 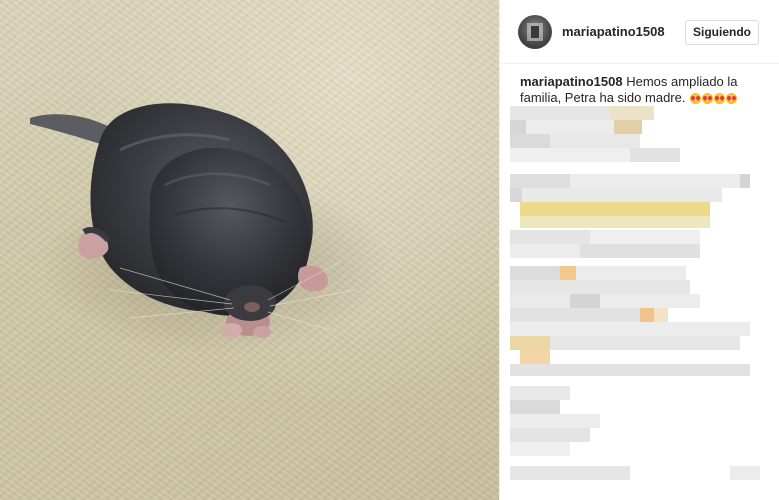 What do you see at coordinates (722, 32) in the screenshot?
I see `following-button: Siguiendo` at bounding box center [722, 32].